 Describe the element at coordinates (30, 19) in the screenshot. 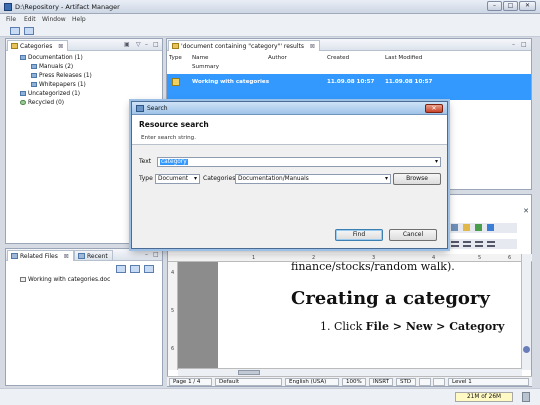

I see `menu-edit: Edit` at that location.